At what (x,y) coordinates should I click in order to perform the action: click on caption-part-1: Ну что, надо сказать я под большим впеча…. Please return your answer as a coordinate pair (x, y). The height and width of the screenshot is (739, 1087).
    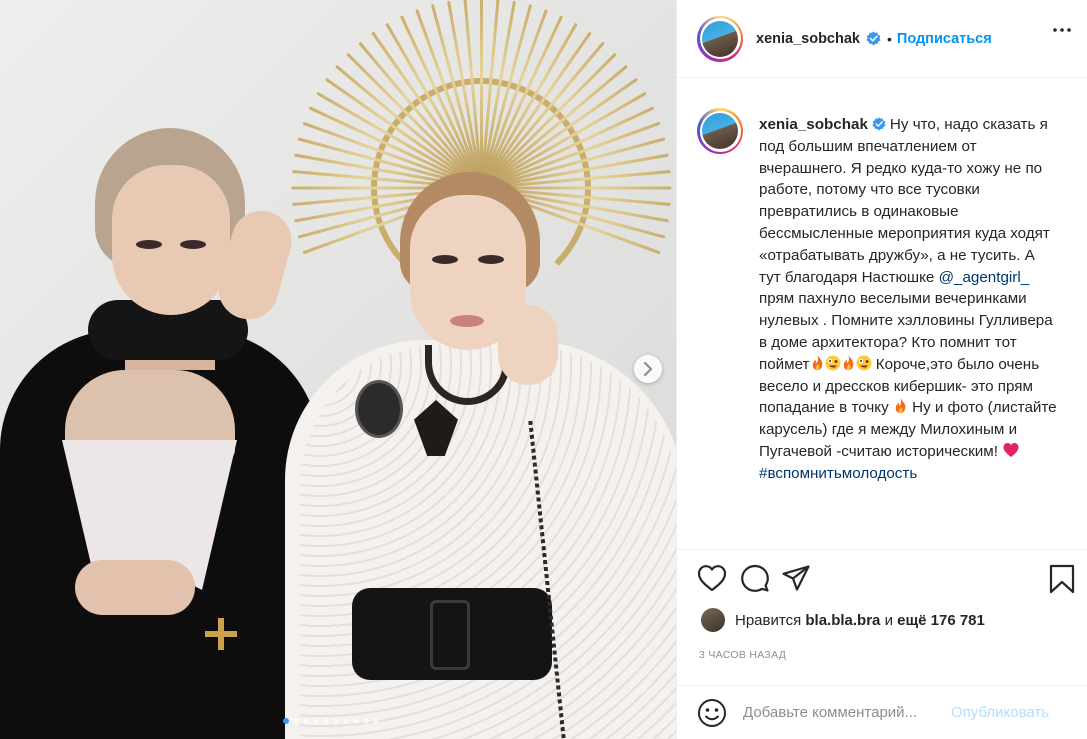
    Looking at the image, I should click on (904, 201).